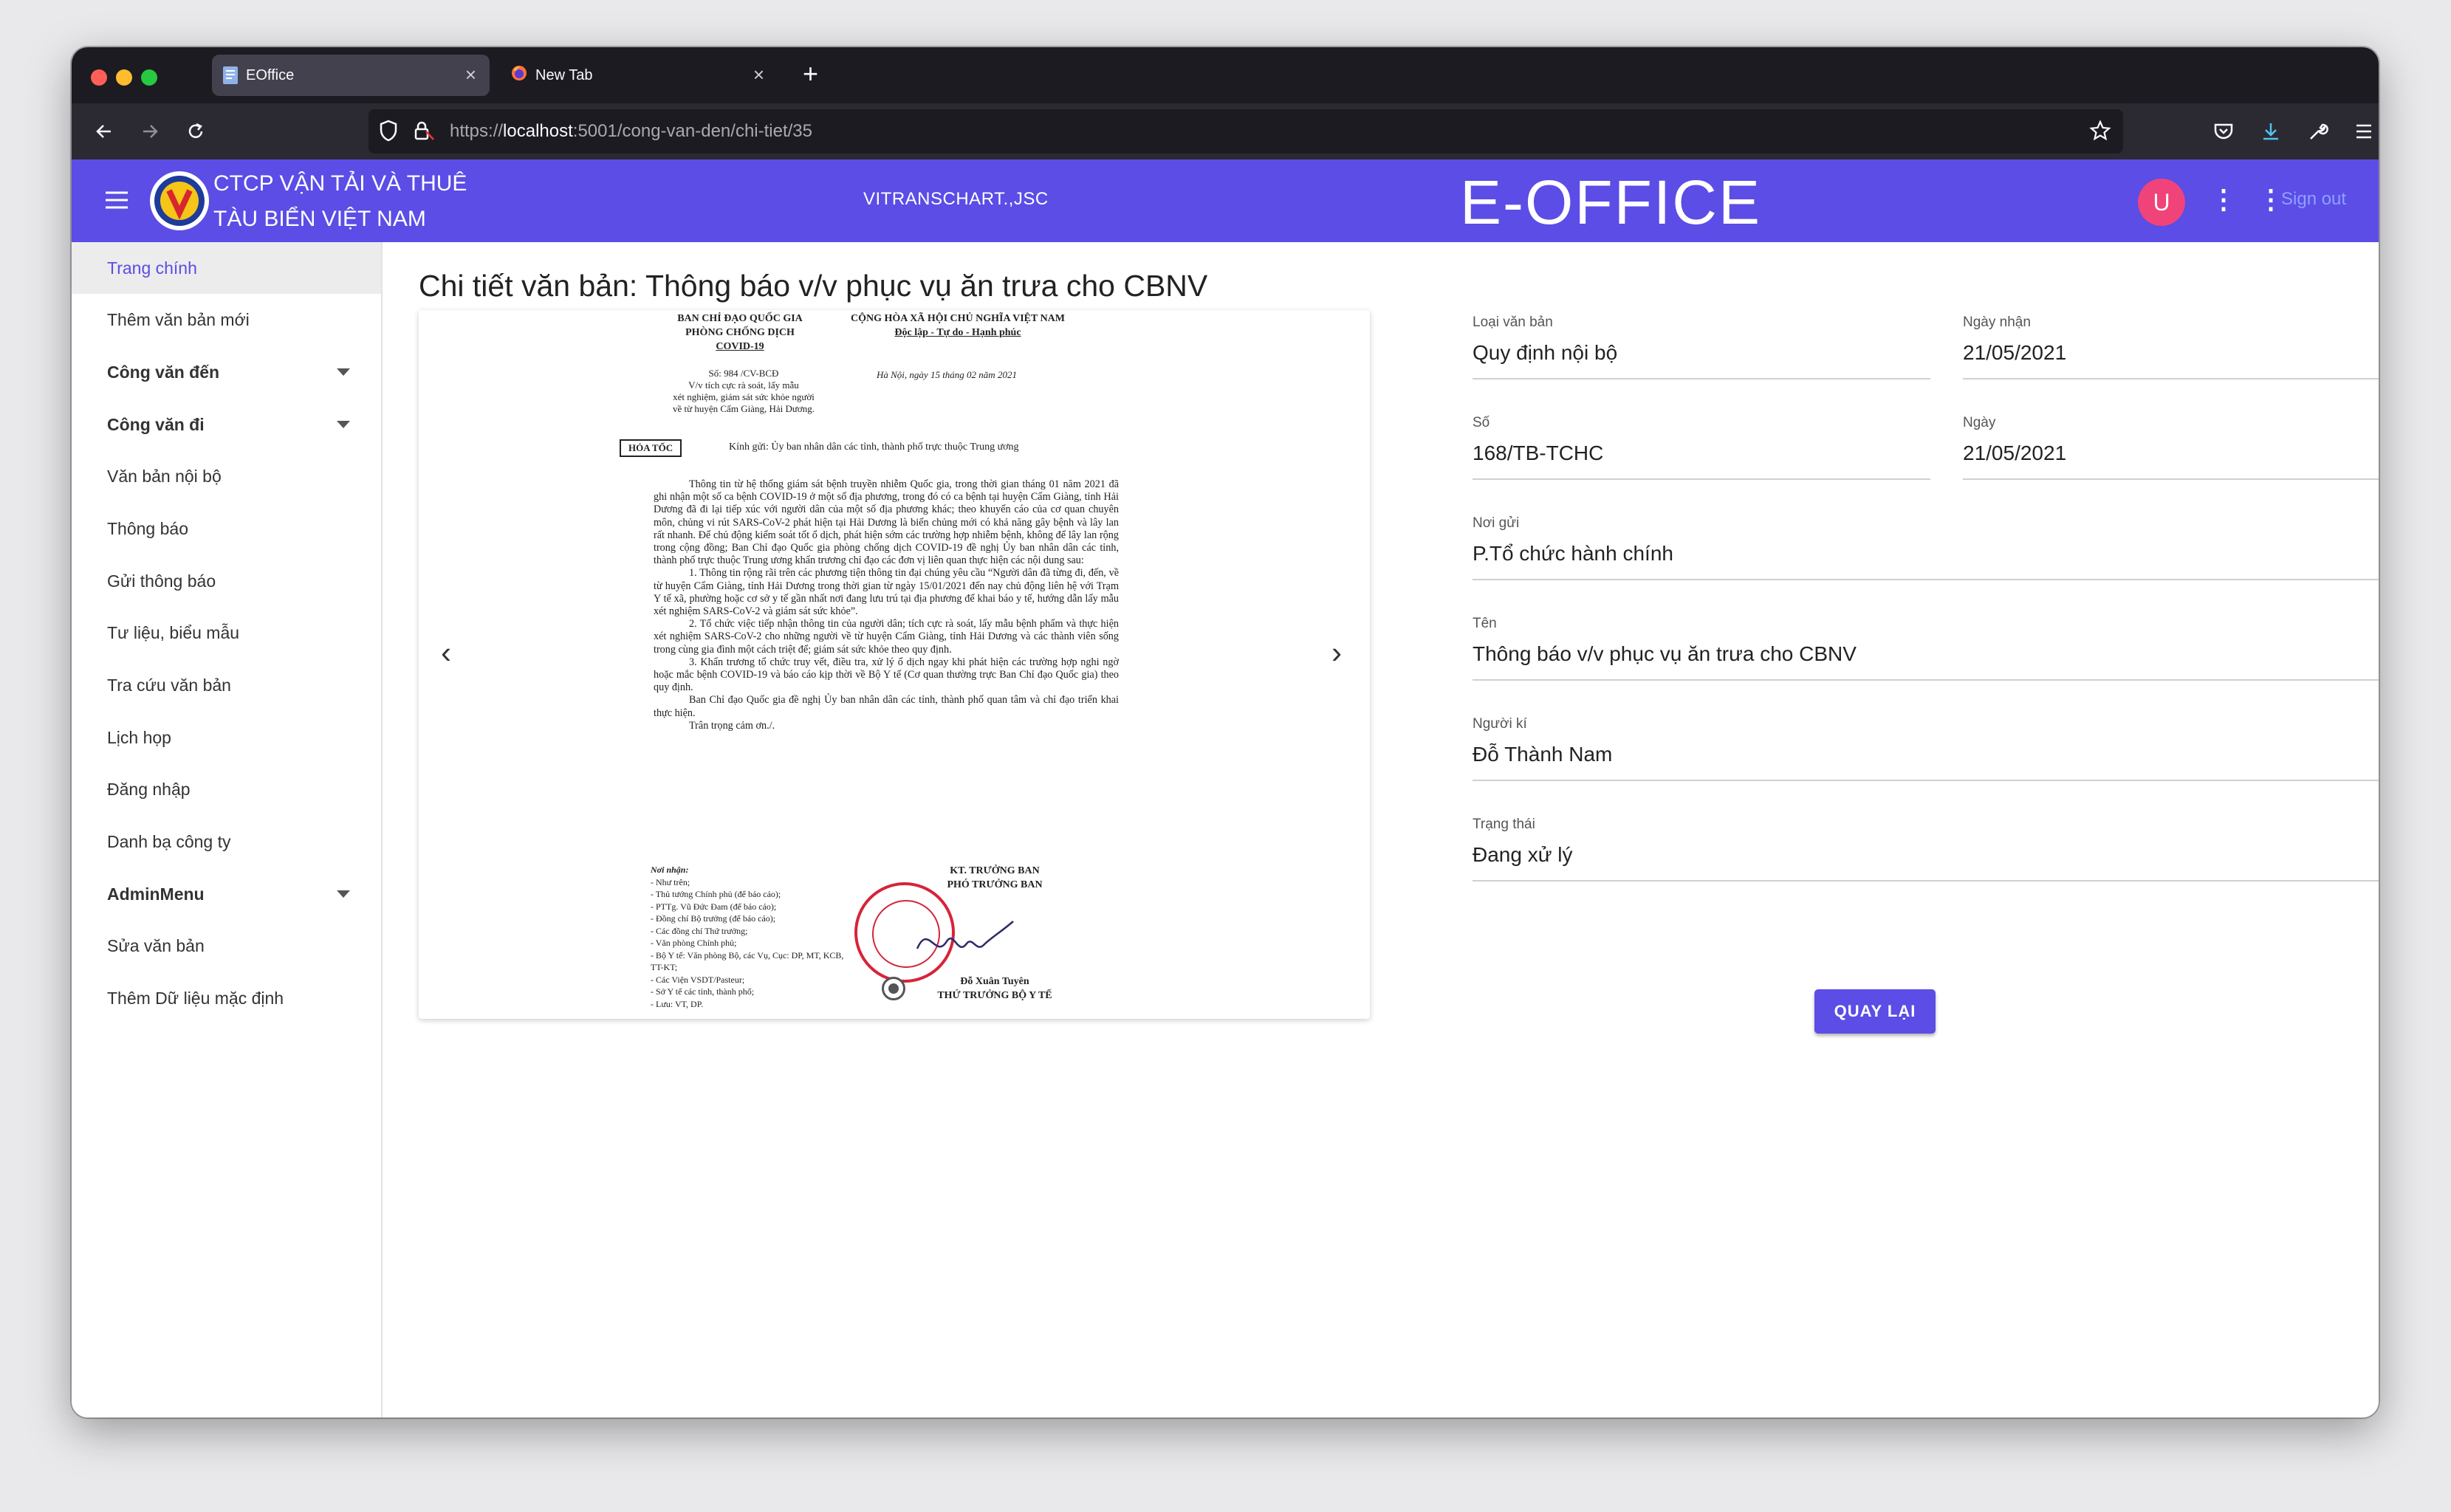  What do you see at coordinates (2171, 347) in the screenshot?
I see `field-ngay-nhan: Ngày nhận 21/05/2021` at bounding box center [2171, 347].